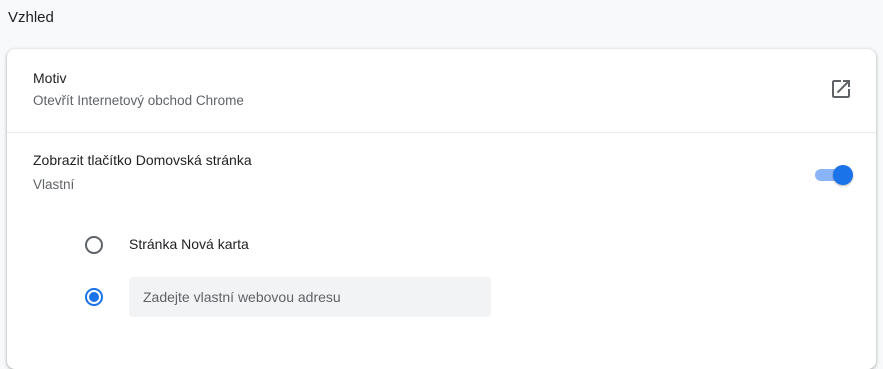 Image resolution: width=883 pixels, height=369 pixels. What do you see at coordinates (94, 245) in the screenshot?
I see `new-tab-radio` at bounding box center [94, 245].